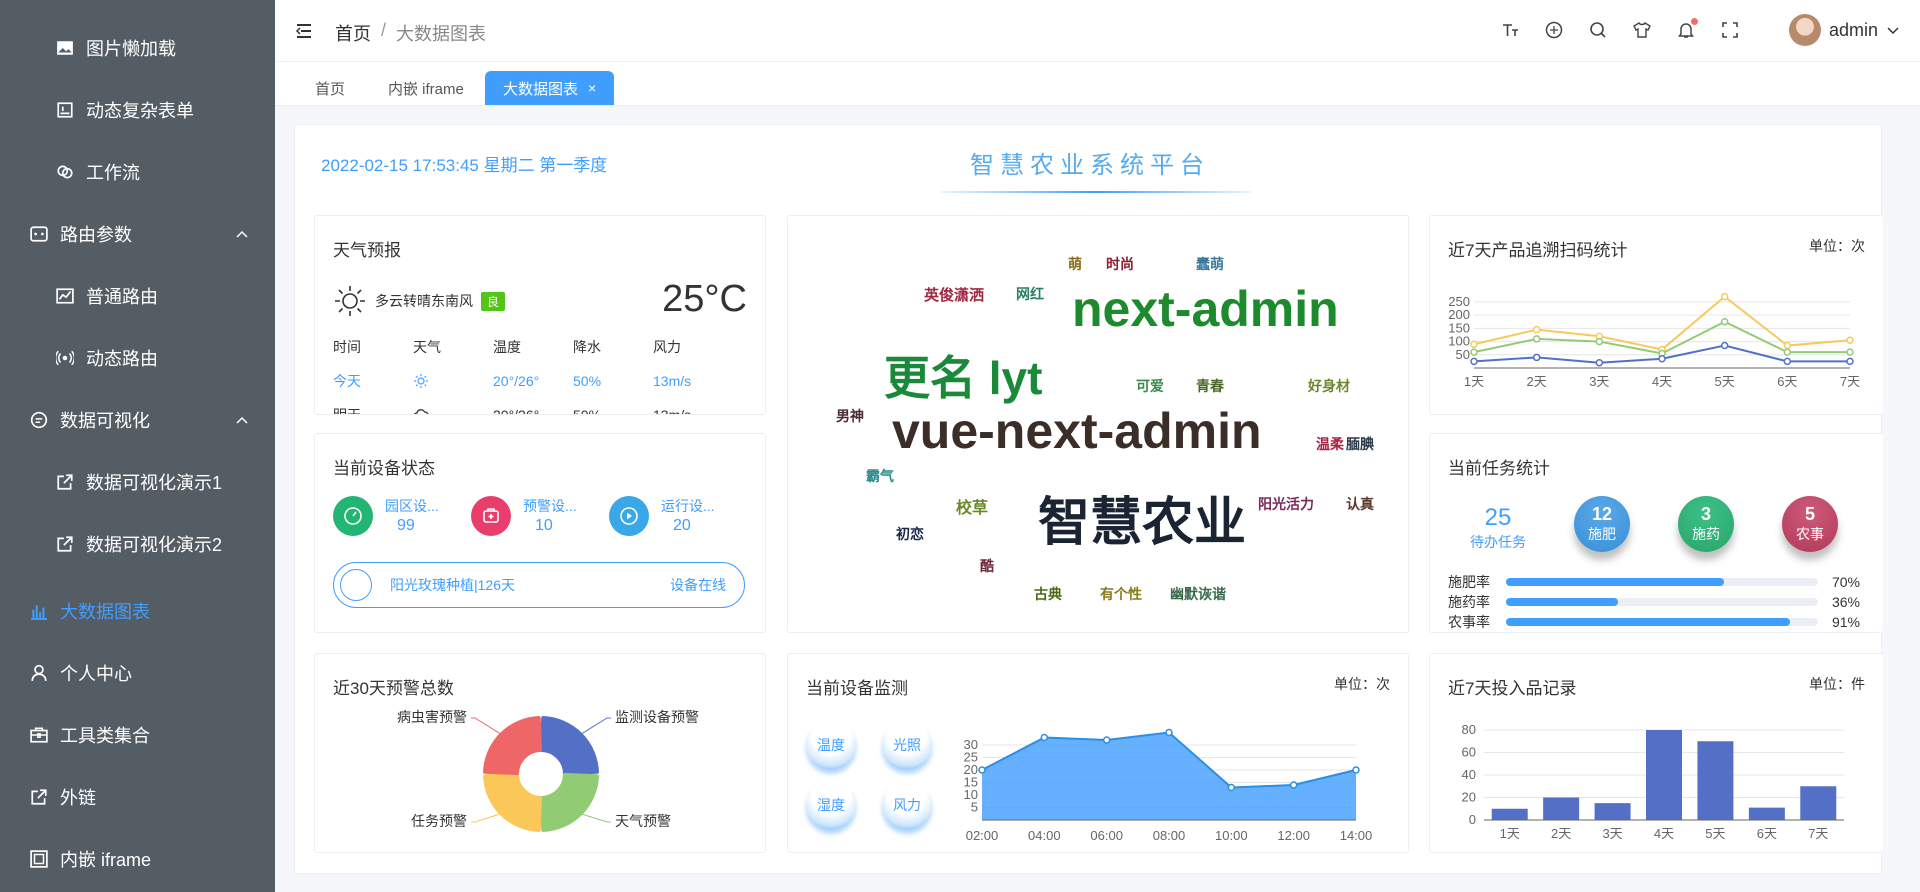  I want to click on chevron-down-icon, so click(1893, 31).